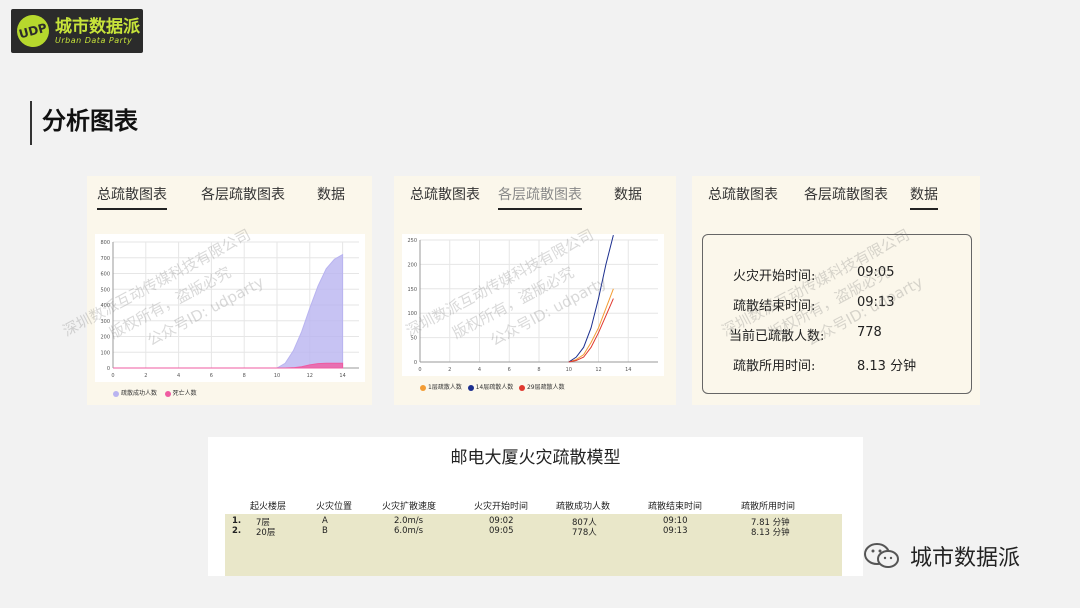 The width and height of the screenshot is (1080, 608). I want to click on cell-fire-position: A, so click(325, 521).